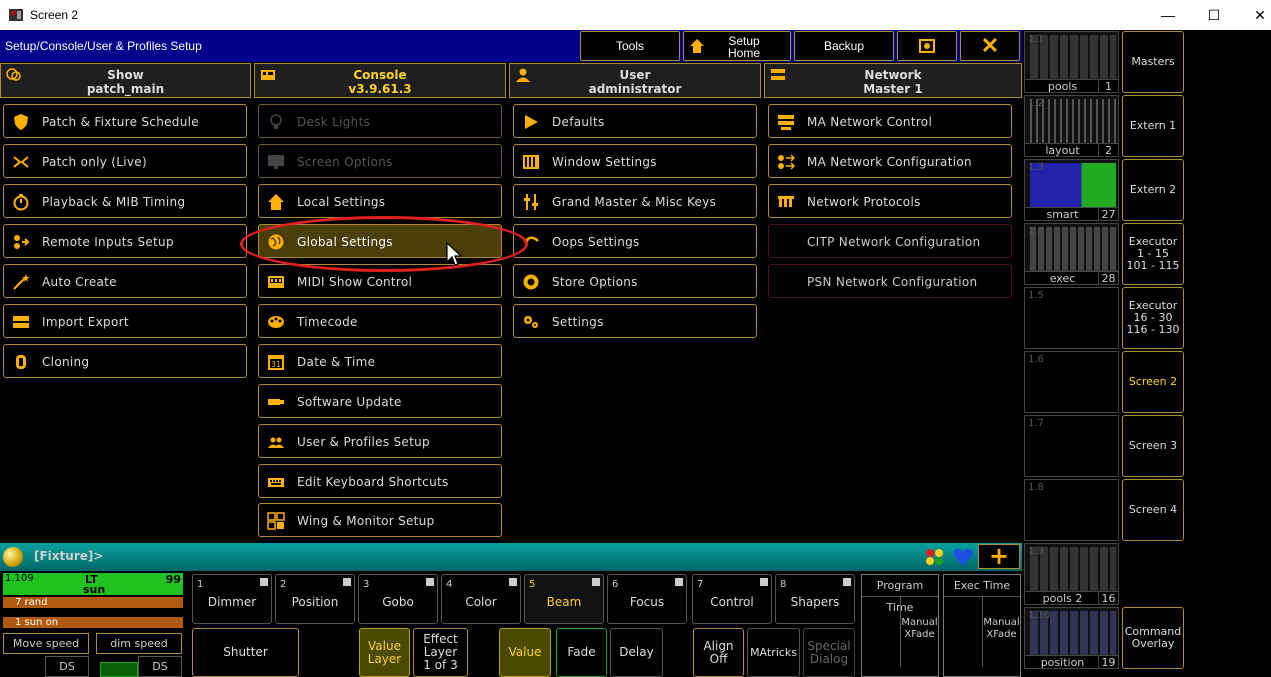  I want to click on ma-network-configuration-button: MA Network Configuration, so click(890, 161).